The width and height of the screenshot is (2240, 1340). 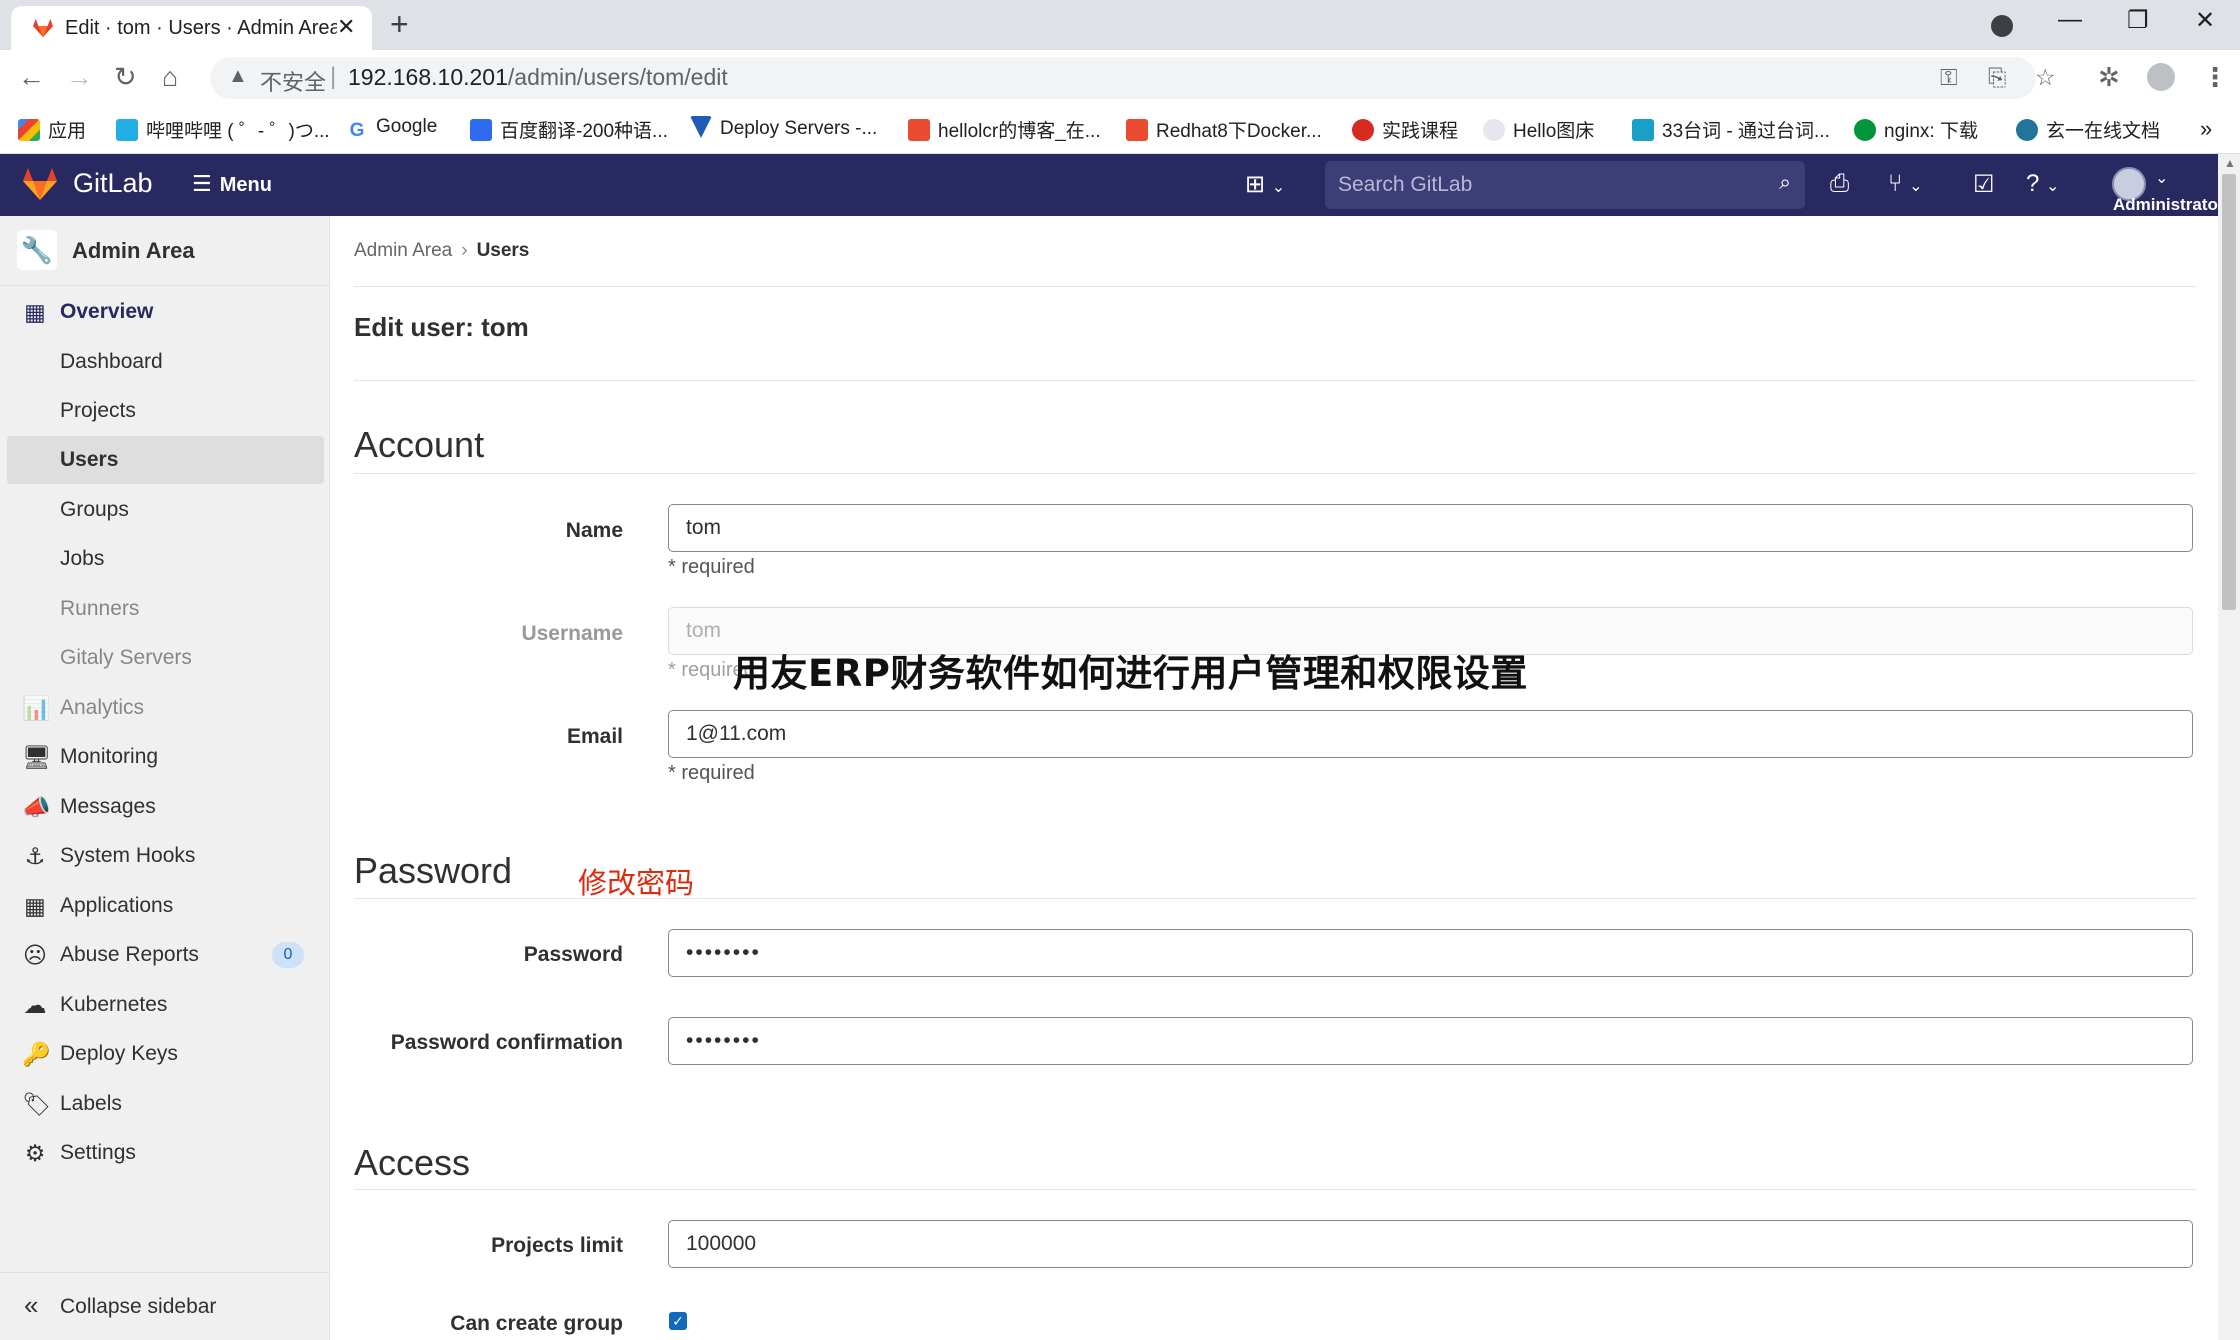 I want to click on username-label: Username, so click(x=572, y=633).